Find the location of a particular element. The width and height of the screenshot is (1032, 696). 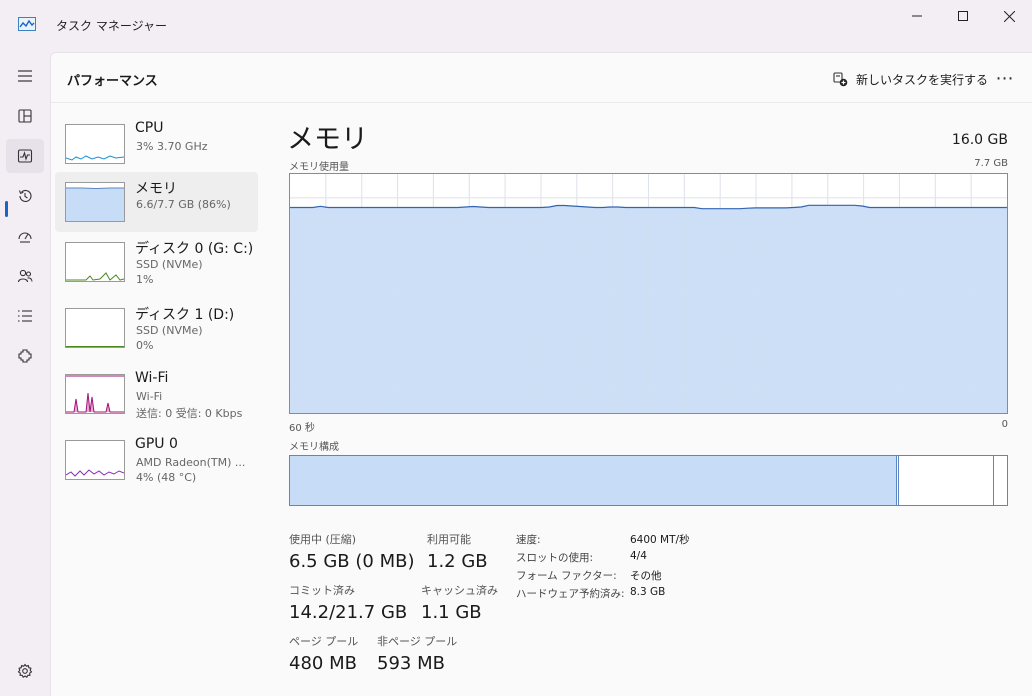

command-bar: パフォーマンス 新しいタスクを実行する ⋯ is located at coordinates (541, 78).